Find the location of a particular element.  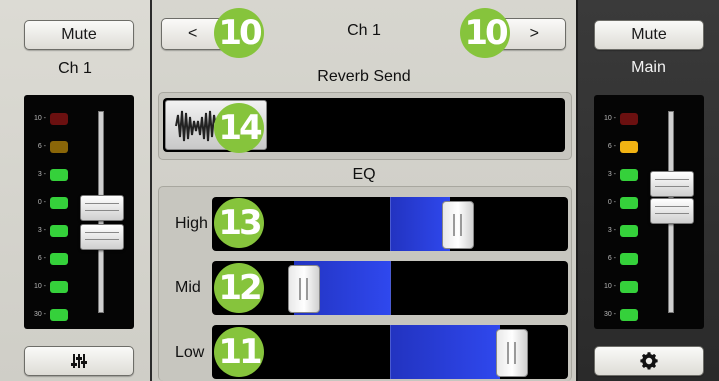

annotation-badge: 13 is located at coordinates (239, 223).